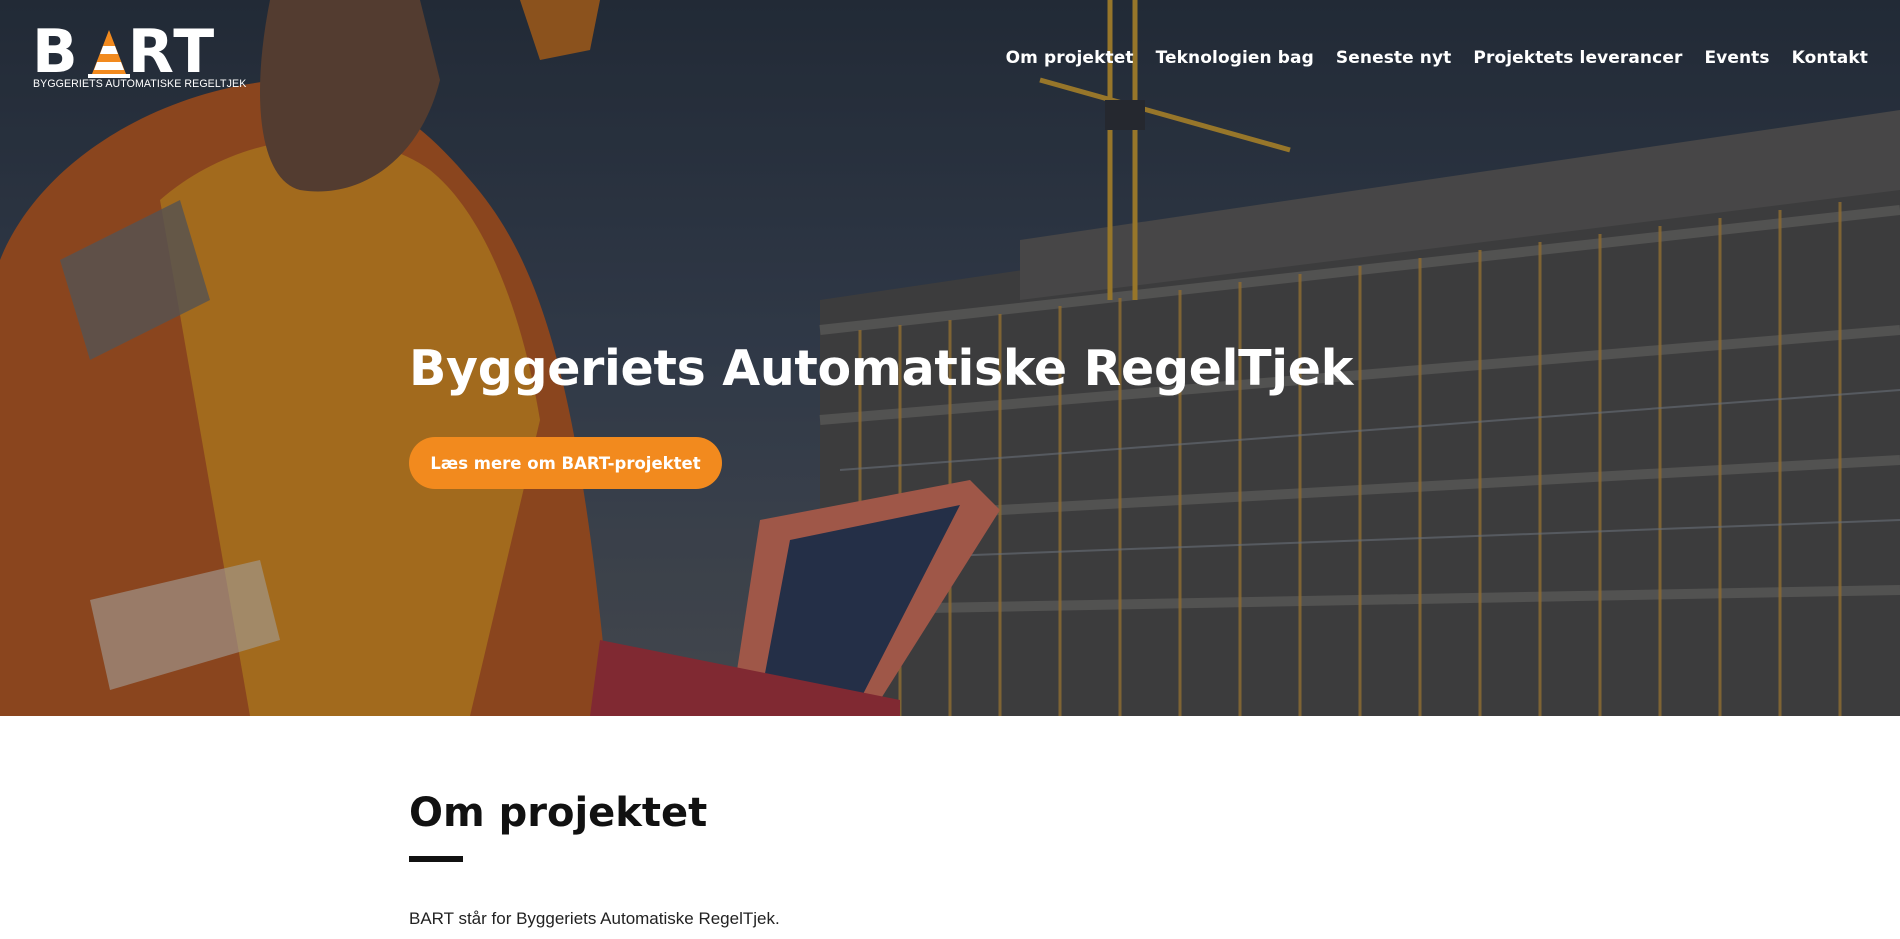  Describe the element at coordinates (1235, 58) in the screenshot. I see `nav-item-teknologien-bag: Teknologien bag` at that location.